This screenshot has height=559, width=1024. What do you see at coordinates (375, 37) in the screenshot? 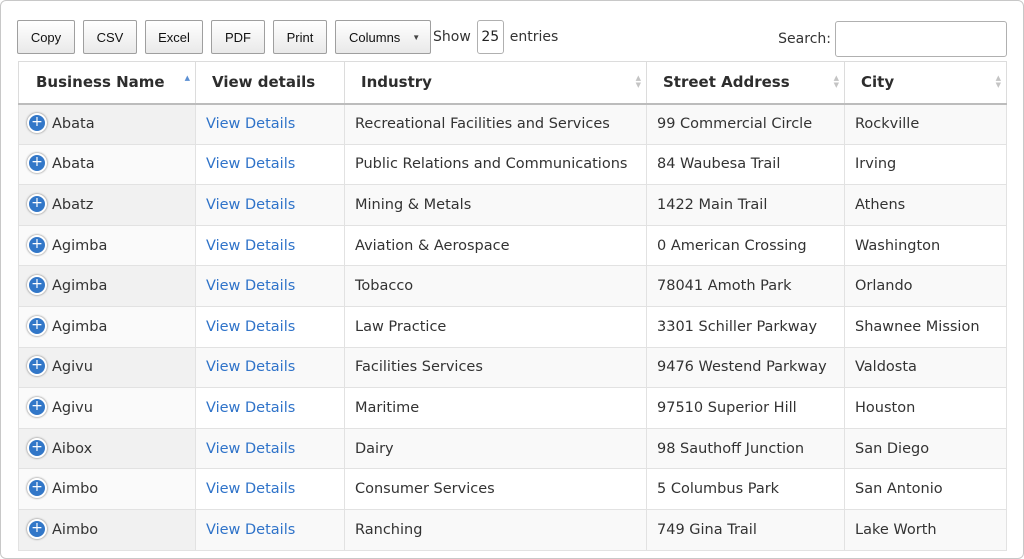
I see `columns-button-label: Columns` at bounding box center [375, 37].